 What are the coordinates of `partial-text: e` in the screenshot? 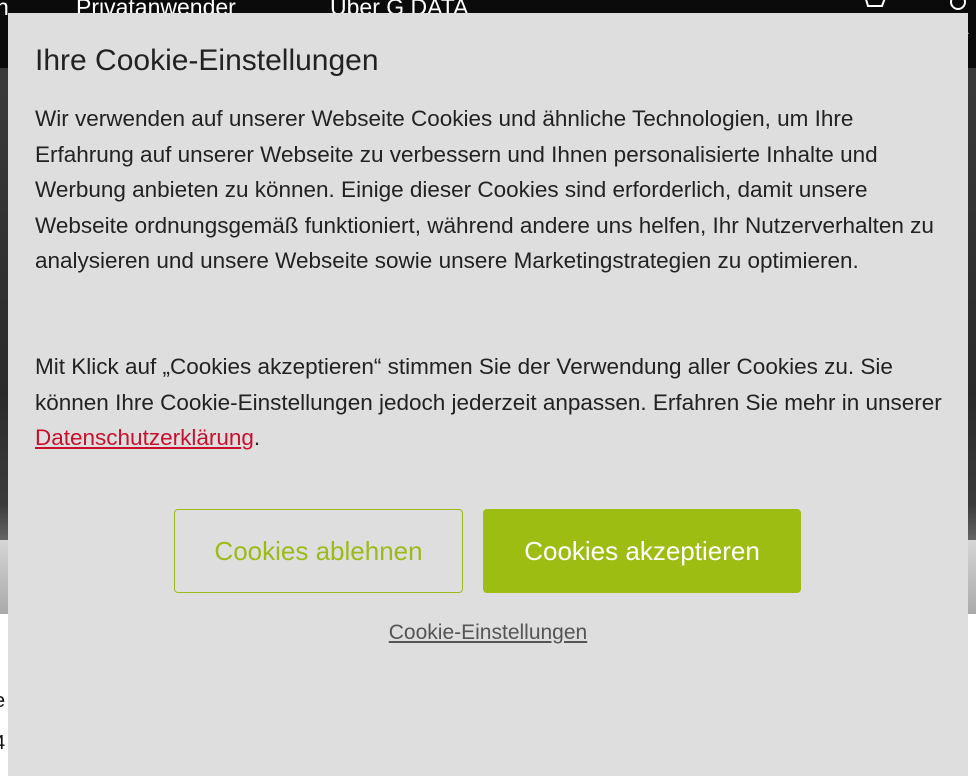 It's located at (2, 701).